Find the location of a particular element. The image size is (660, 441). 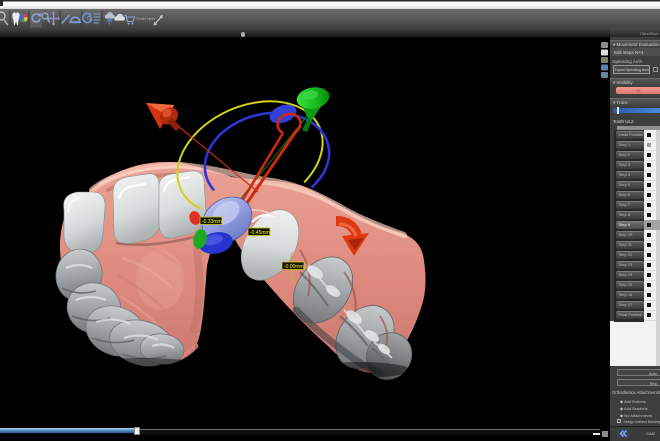

svg-text: -0.00mm is located at coordinates (294, 267).